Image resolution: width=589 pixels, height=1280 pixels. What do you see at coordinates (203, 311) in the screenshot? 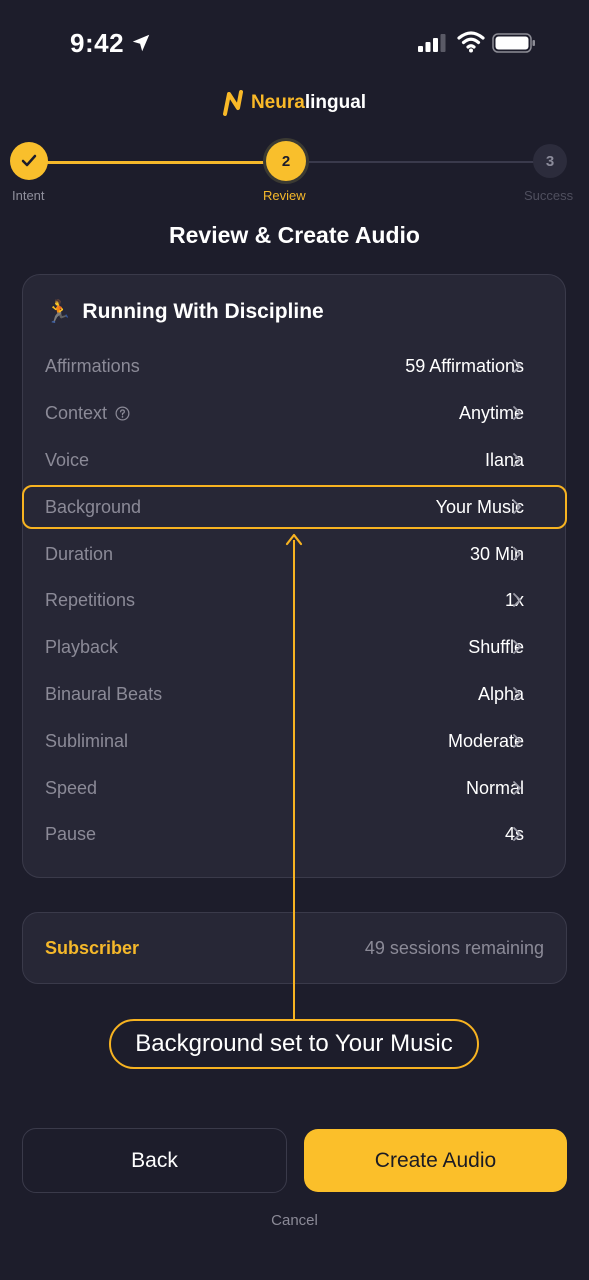
I see `playlist-name: Running With Discipline` at bounding box center [203, 311].